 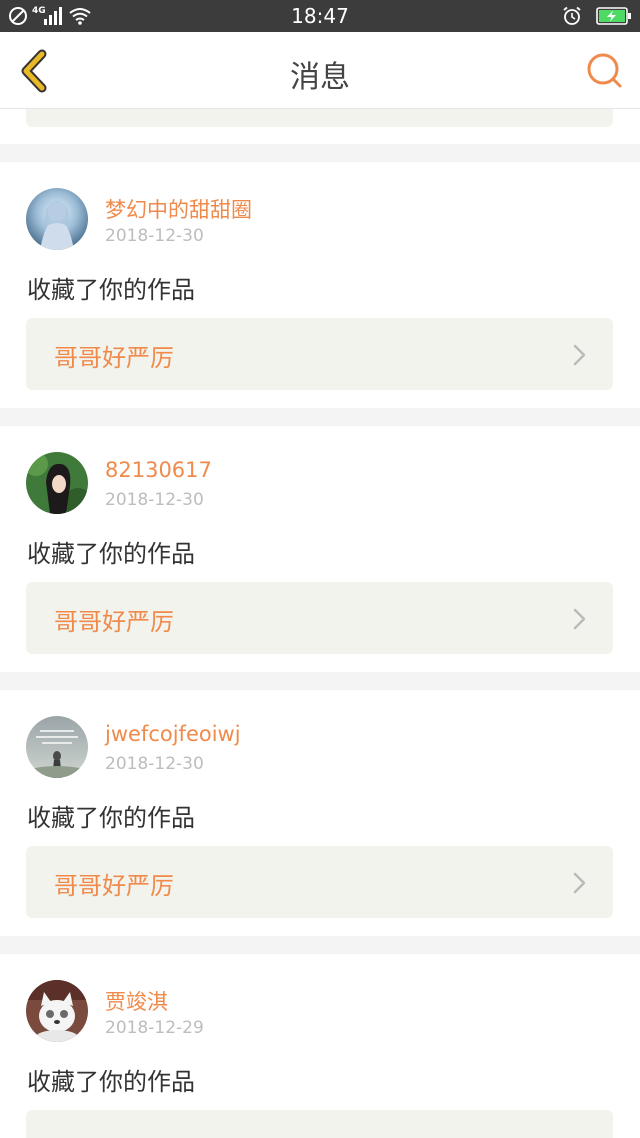 I want to click on battery-charging-icon, so click(x=613, y=16).